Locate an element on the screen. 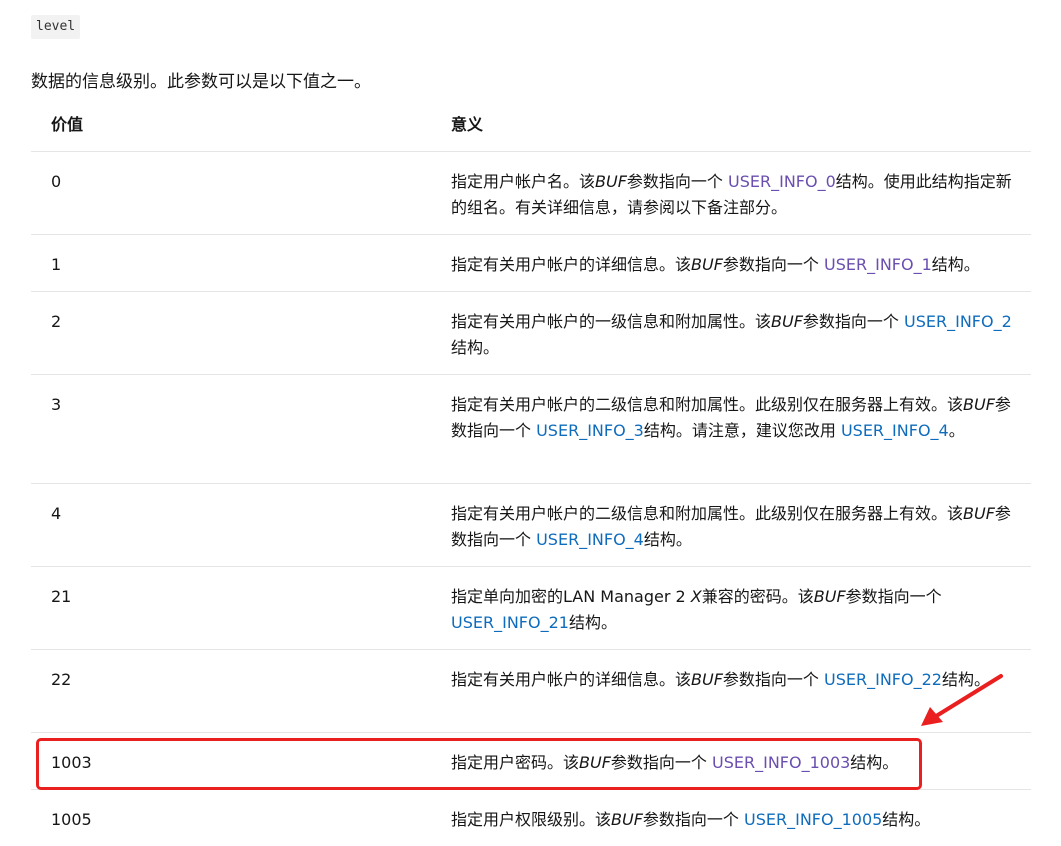  level-value: 4 is located at coordinates (56, 513).